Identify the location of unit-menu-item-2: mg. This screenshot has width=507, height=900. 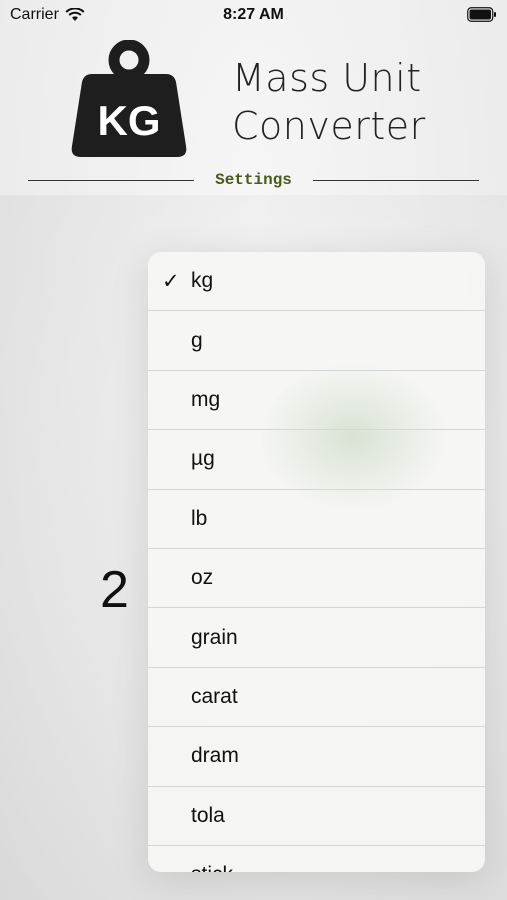
(316, 401).